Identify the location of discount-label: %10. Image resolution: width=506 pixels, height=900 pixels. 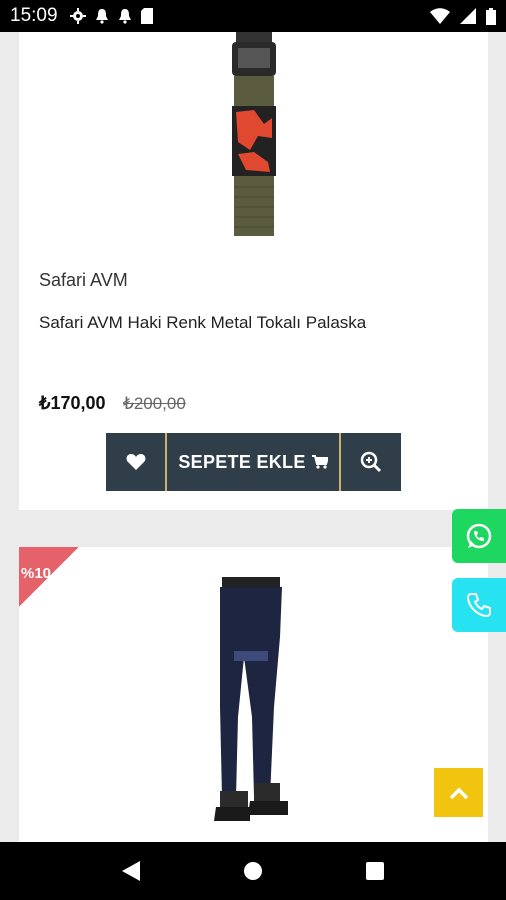
(36, 573).